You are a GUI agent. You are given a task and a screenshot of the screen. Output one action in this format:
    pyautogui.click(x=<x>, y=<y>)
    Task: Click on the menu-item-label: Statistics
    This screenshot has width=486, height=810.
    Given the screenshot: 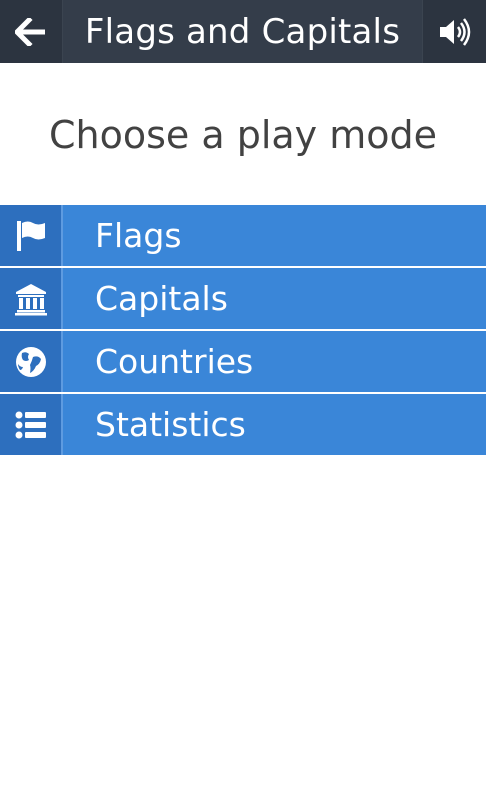 What is the action you would take?
    pyautogui.click(x=170, y=424)
    